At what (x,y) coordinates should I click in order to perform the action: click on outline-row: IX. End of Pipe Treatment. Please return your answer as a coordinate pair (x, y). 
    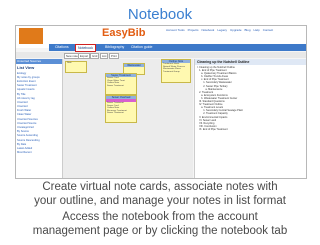
    Looking at the image, I should click on (251, 129).